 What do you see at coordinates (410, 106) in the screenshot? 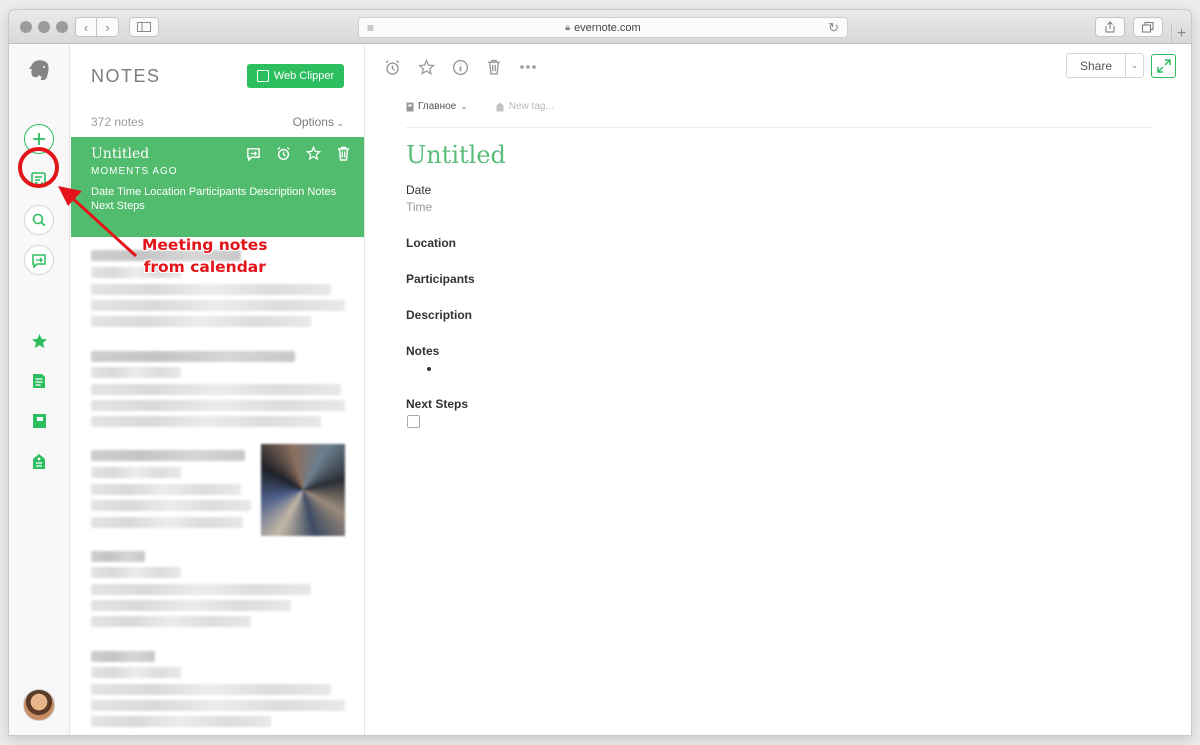
I see `notebook-icon` at bounding box center [410, 106].